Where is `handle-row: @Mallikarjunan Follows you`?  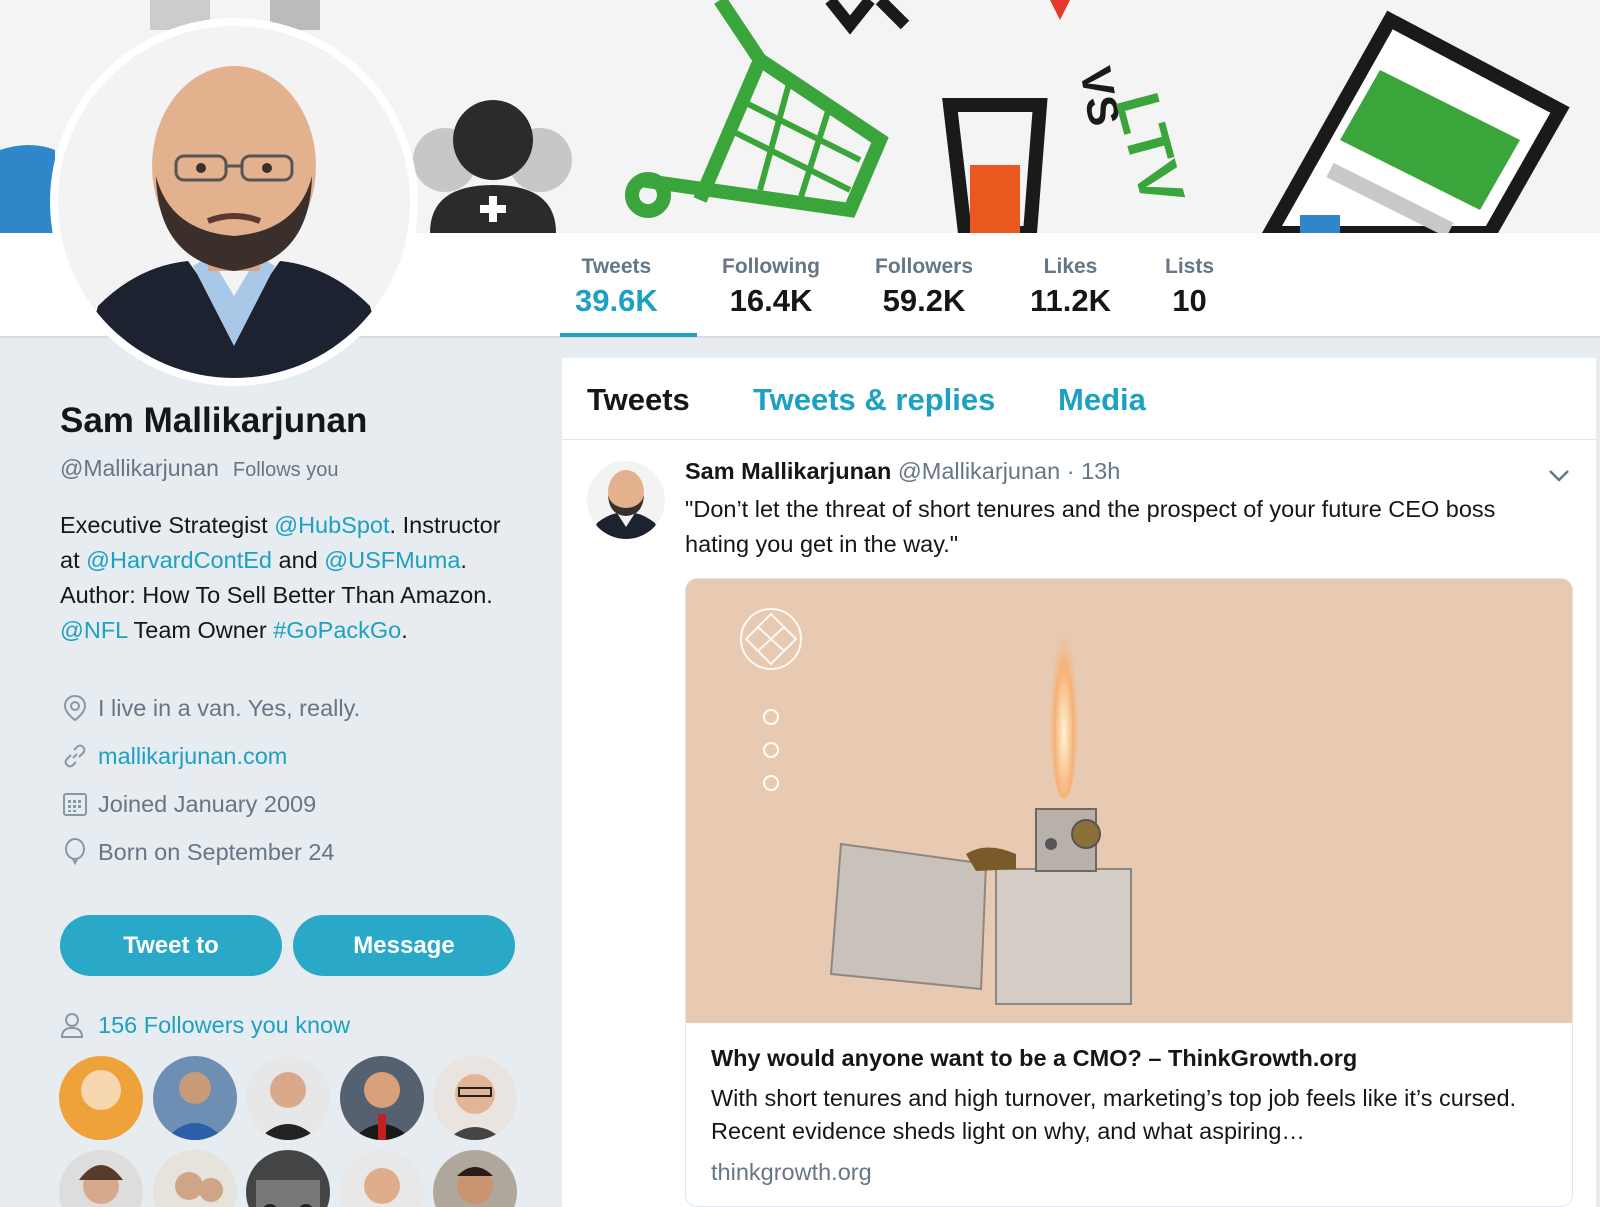 handle-row: @Mallikarjunan Follows you is located at coordinates (199, 468).